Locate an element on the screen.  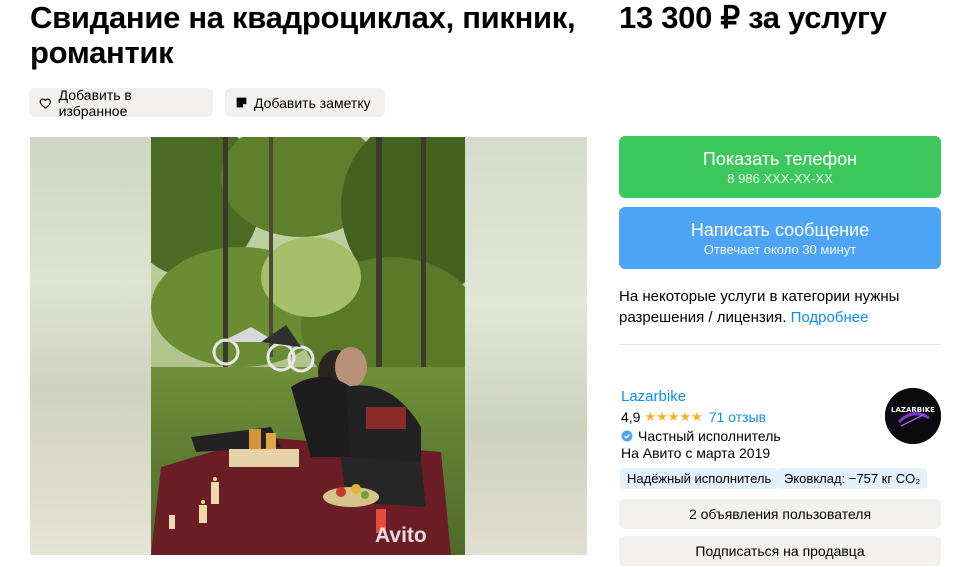
seller-avatar: LAZARBIKE is located at coordinates (913, 416).